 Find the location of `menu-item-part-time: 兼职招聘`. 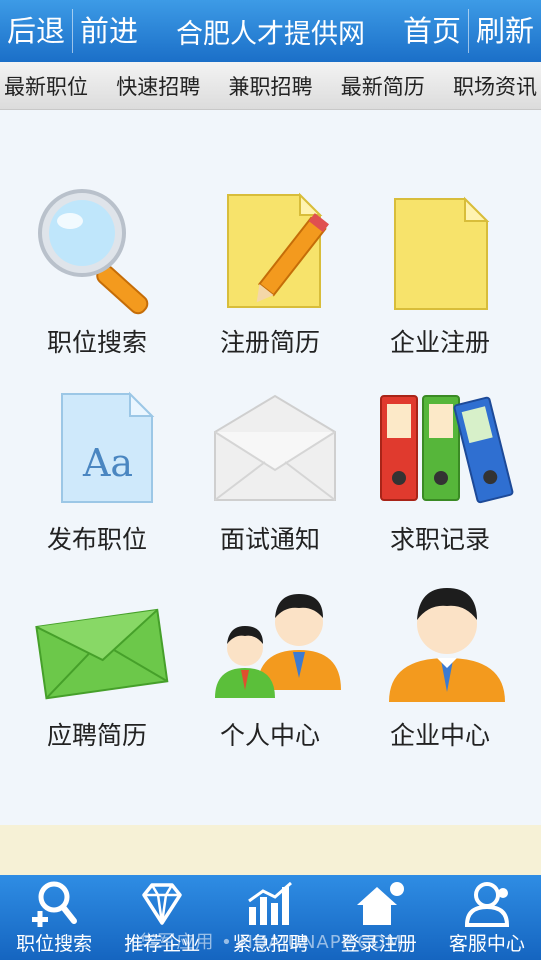

menu-item-part-time: 兼职招聘 is located at coordinates (271, 86).